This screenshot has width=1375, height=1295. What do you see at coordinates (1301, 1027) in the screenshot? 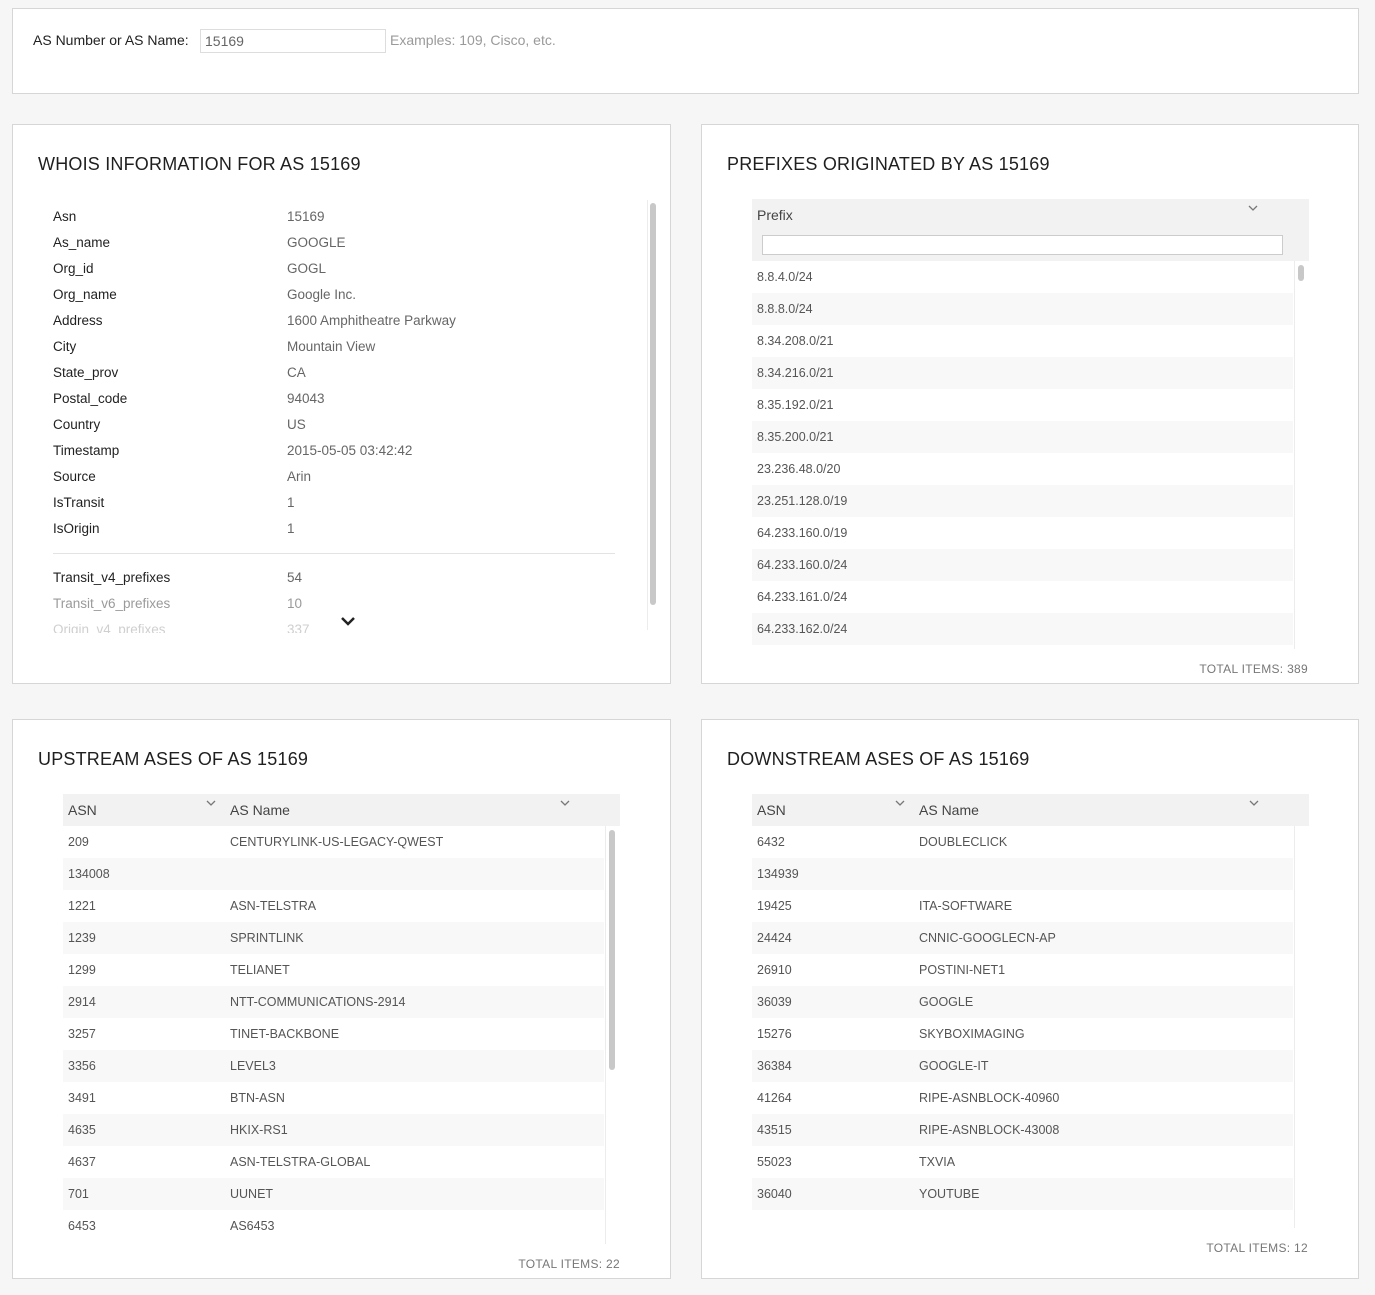
I see `downstream-scrollbar` at bounding box center [1301, 1027].